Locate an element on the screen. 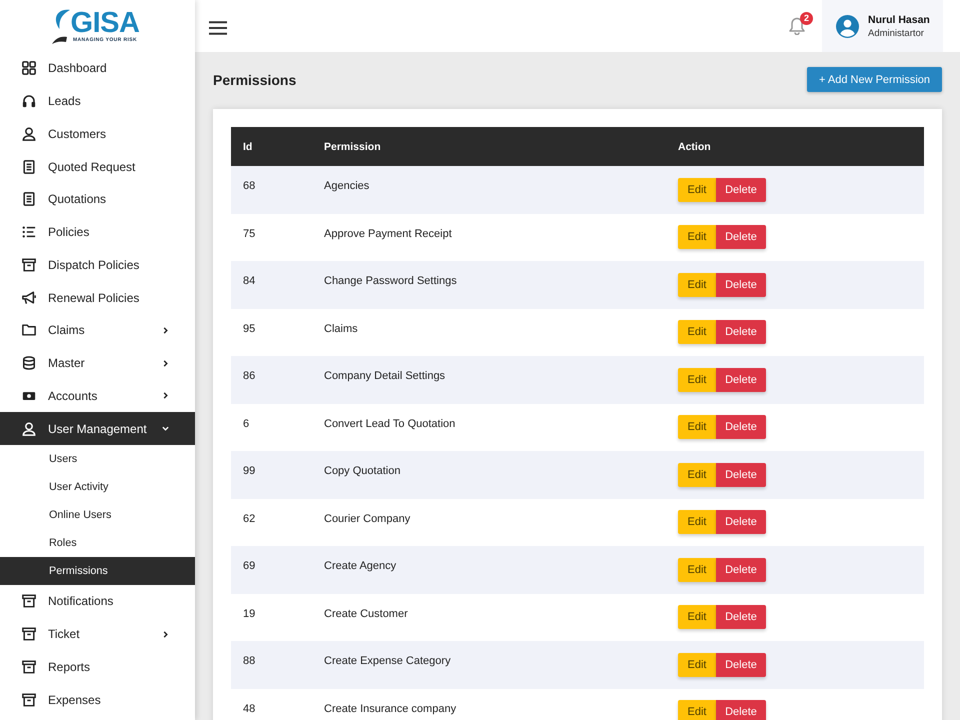 Image resolution: width=960 pixels, height=720 pixels. nav-item: Master is located at coordinates (97, 363).